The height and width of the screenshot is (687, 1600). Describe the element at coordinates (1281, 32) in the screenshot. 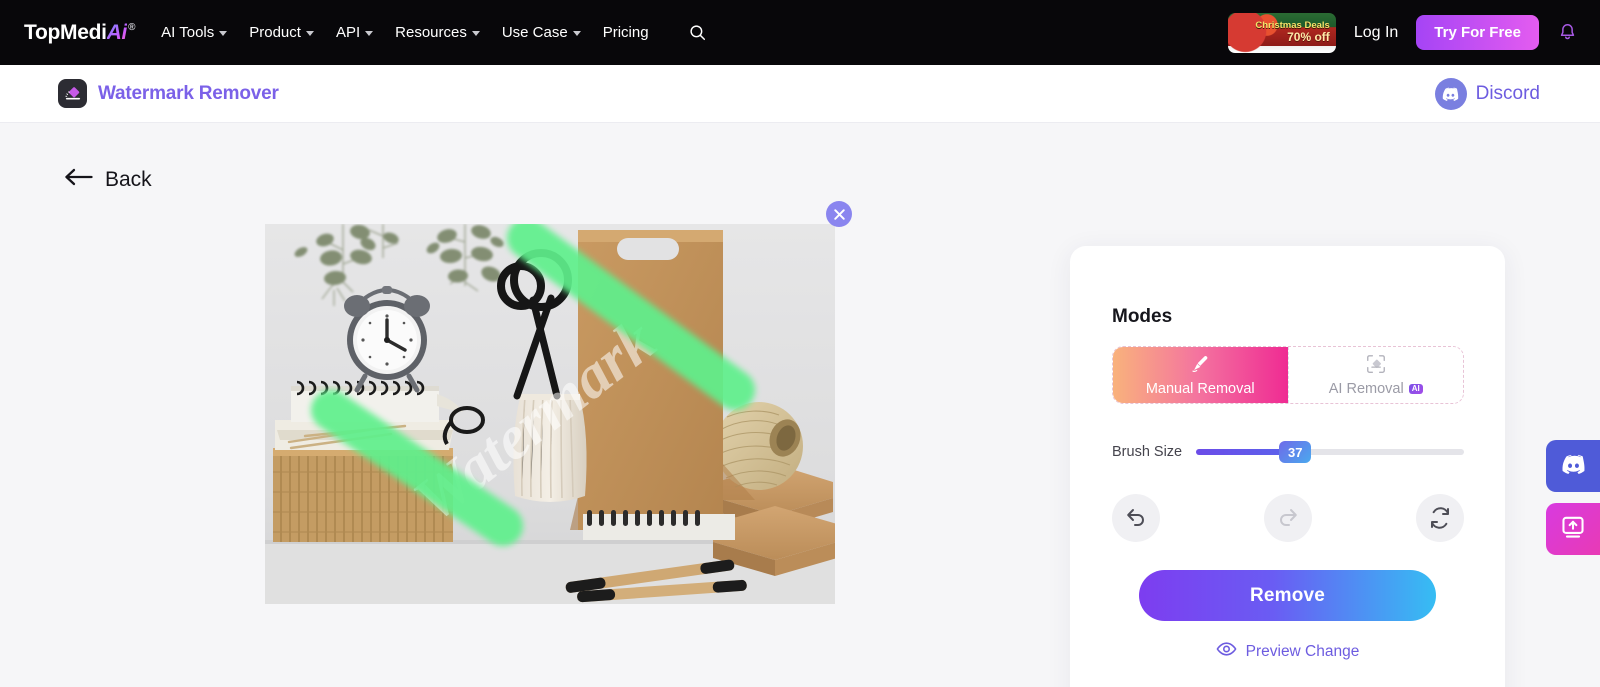

I see `christmas-promo-banner: Christmas Deals 70% off` at that location.